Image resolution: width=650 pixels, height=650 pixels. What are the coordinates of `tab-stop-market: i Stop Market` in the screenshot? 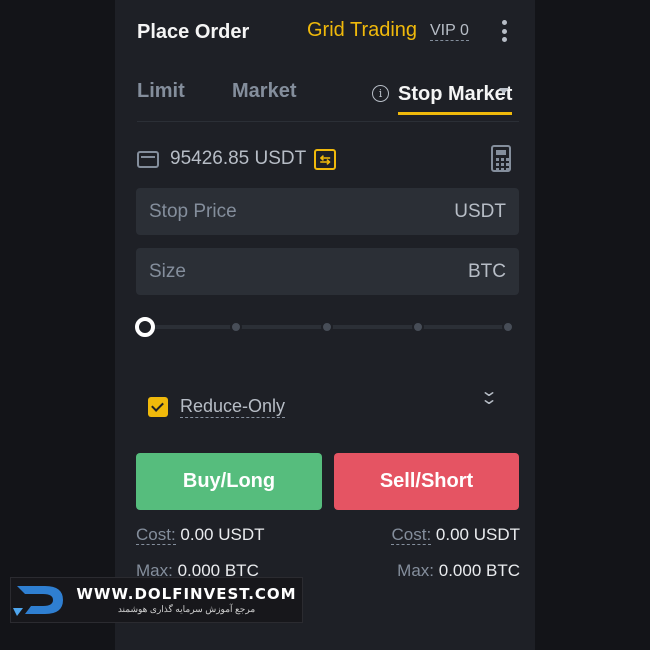 It's located at (442, 96).